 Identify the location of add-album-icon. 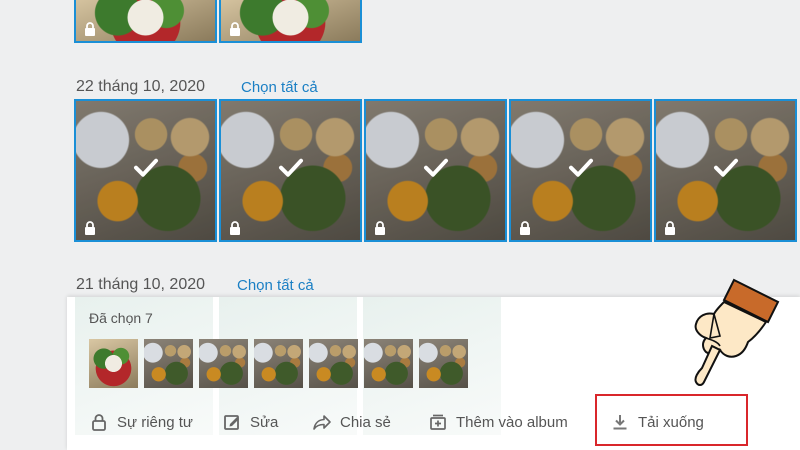
(438, 422).